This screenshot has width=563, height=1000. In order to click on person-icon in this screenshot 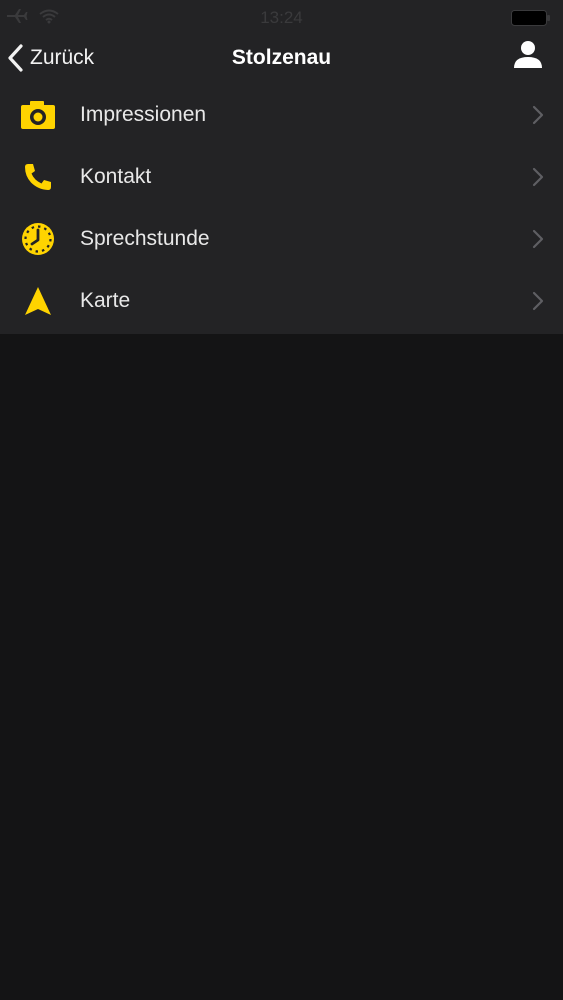, I will do `click(528, 56)`.